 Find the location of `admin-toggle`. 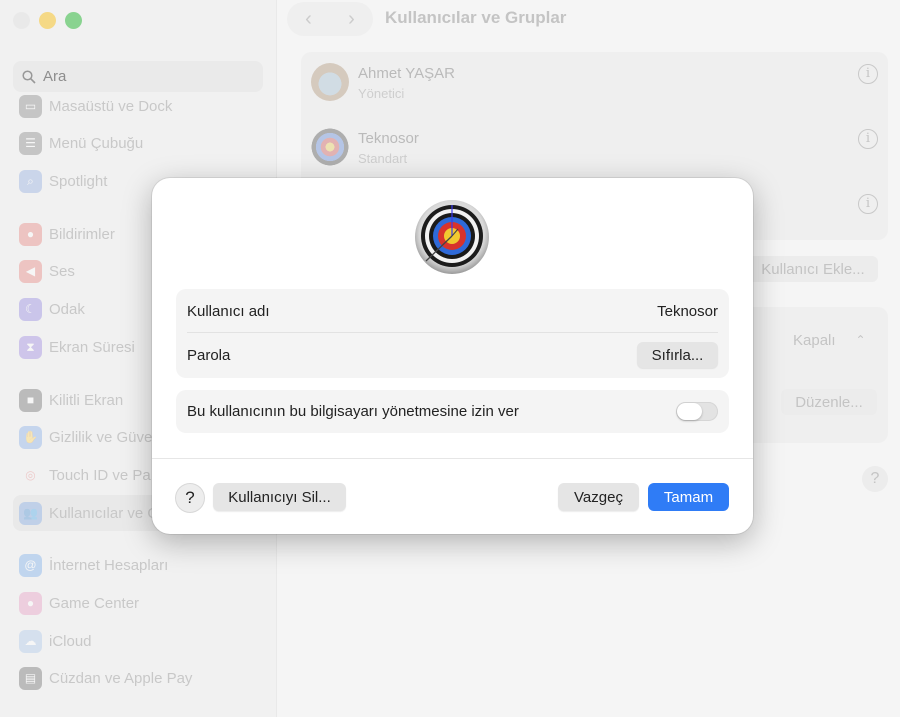

admin-toggle is located at coordinates (697, 411).